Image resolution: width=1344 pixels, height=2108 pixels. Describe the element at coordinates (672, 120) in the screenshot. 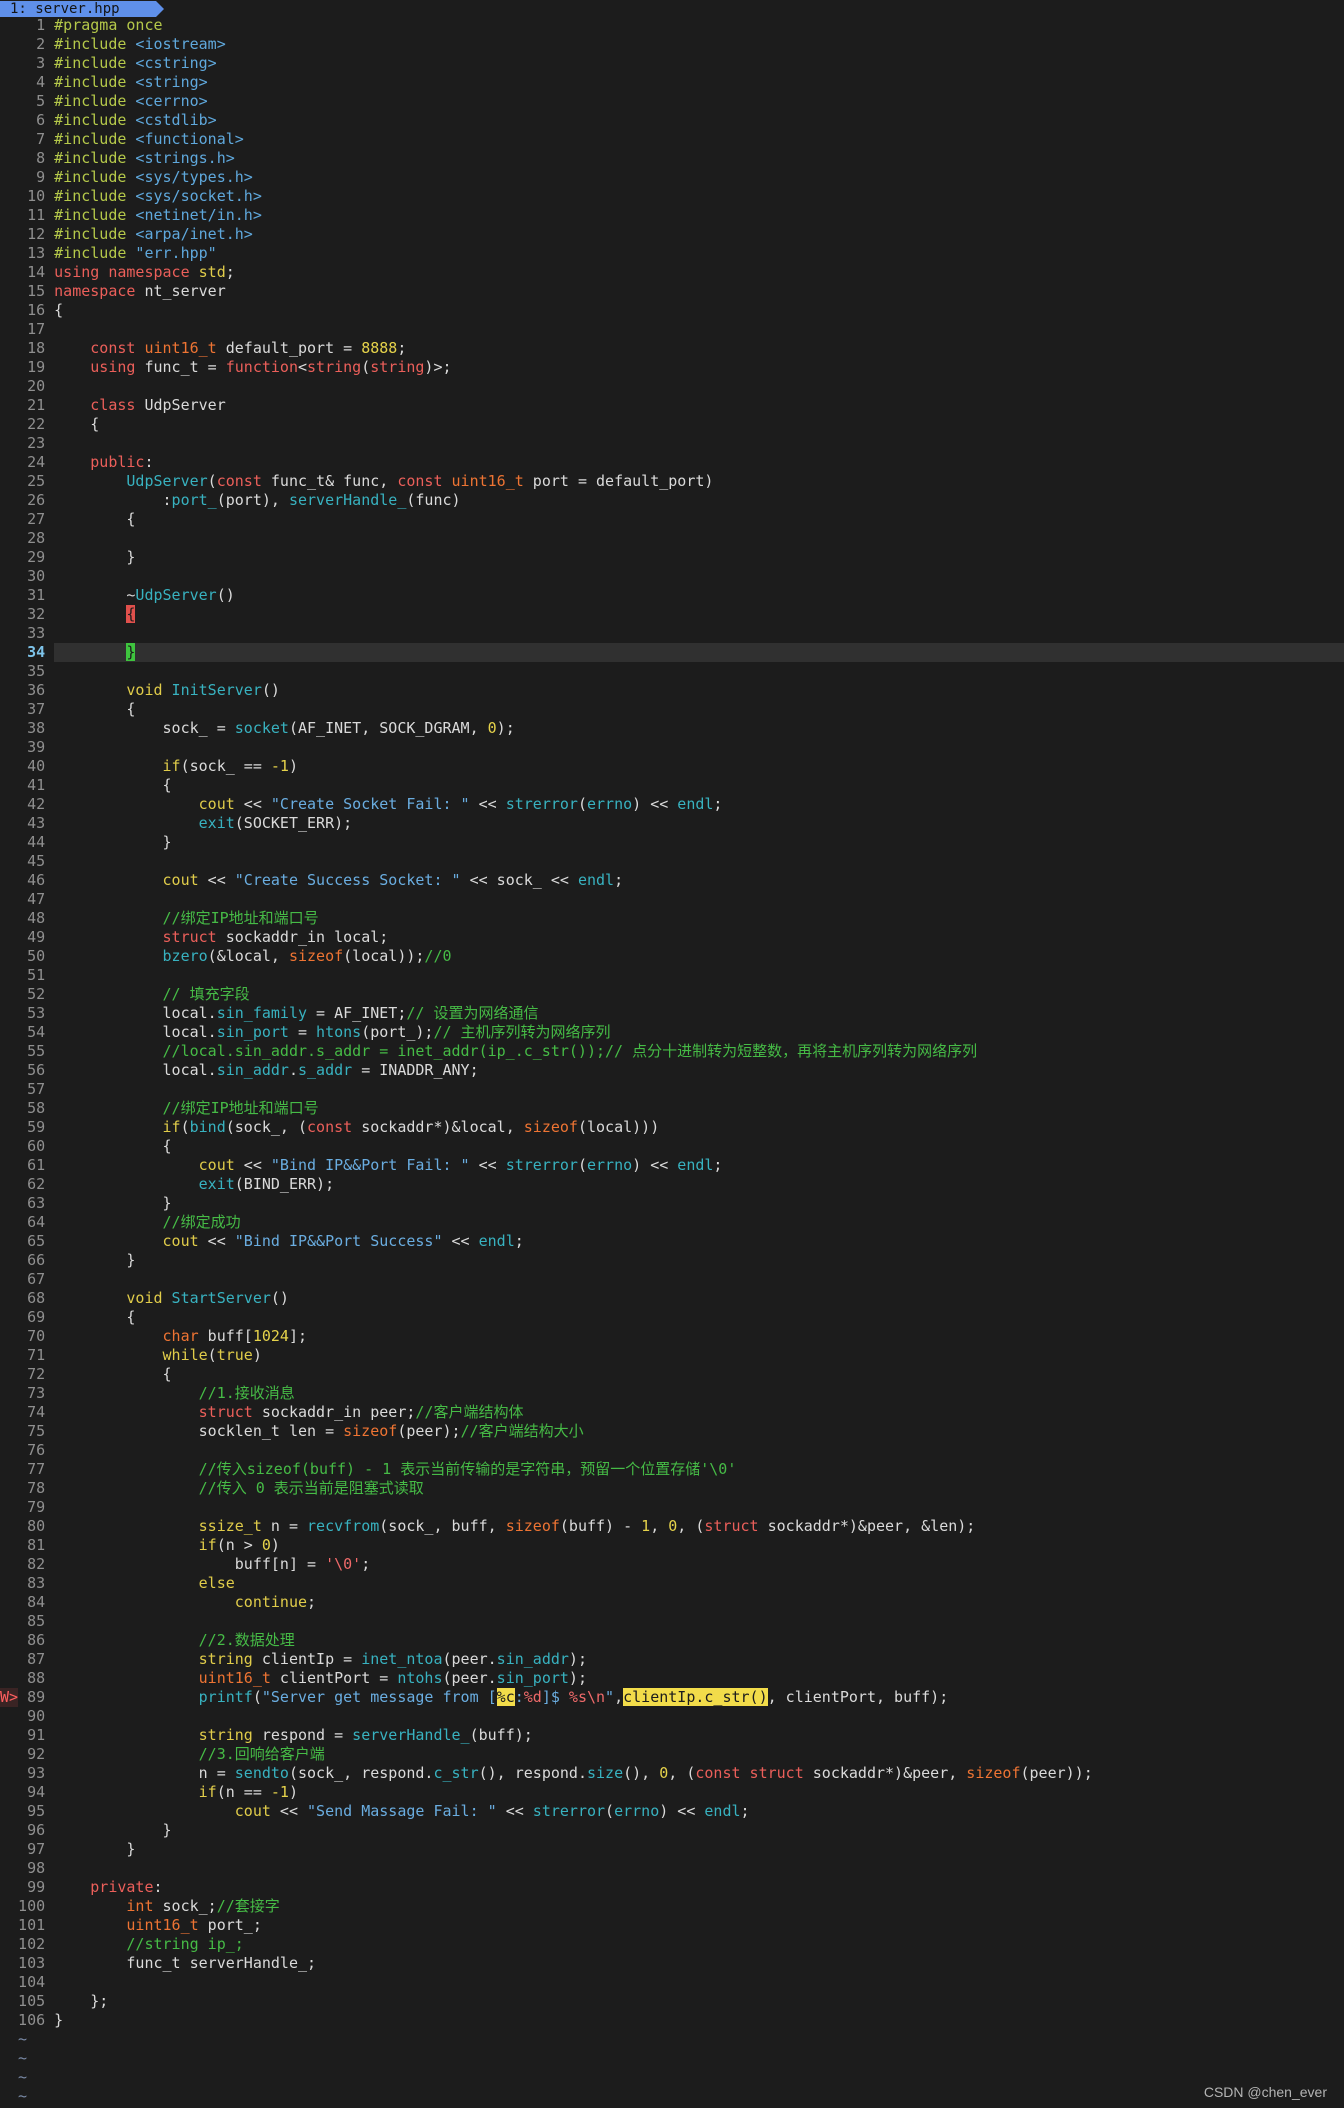

I see `code-line: 6 #include <cstdlib>` at that location.